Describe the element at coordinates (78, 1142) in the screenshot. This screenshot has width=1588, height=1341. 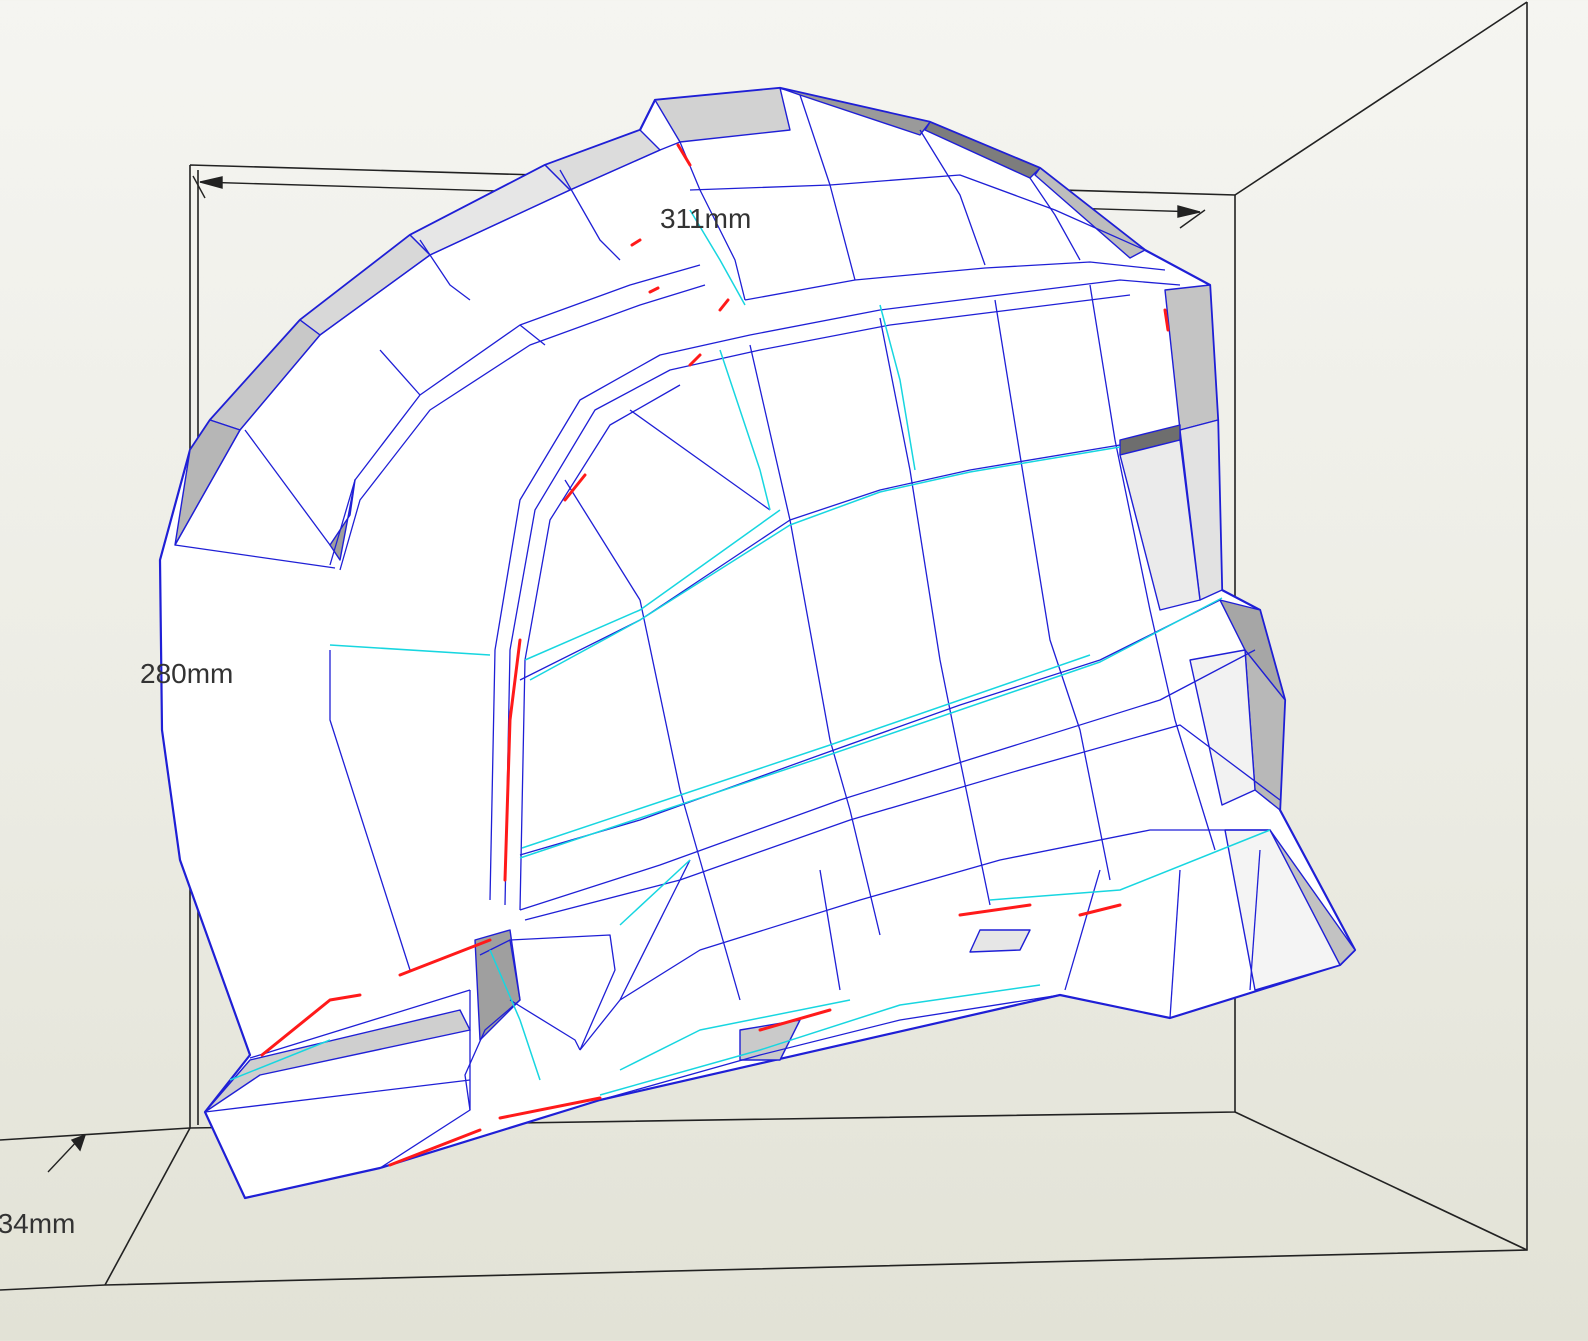
I see `depth-arrow-icon` at that location.